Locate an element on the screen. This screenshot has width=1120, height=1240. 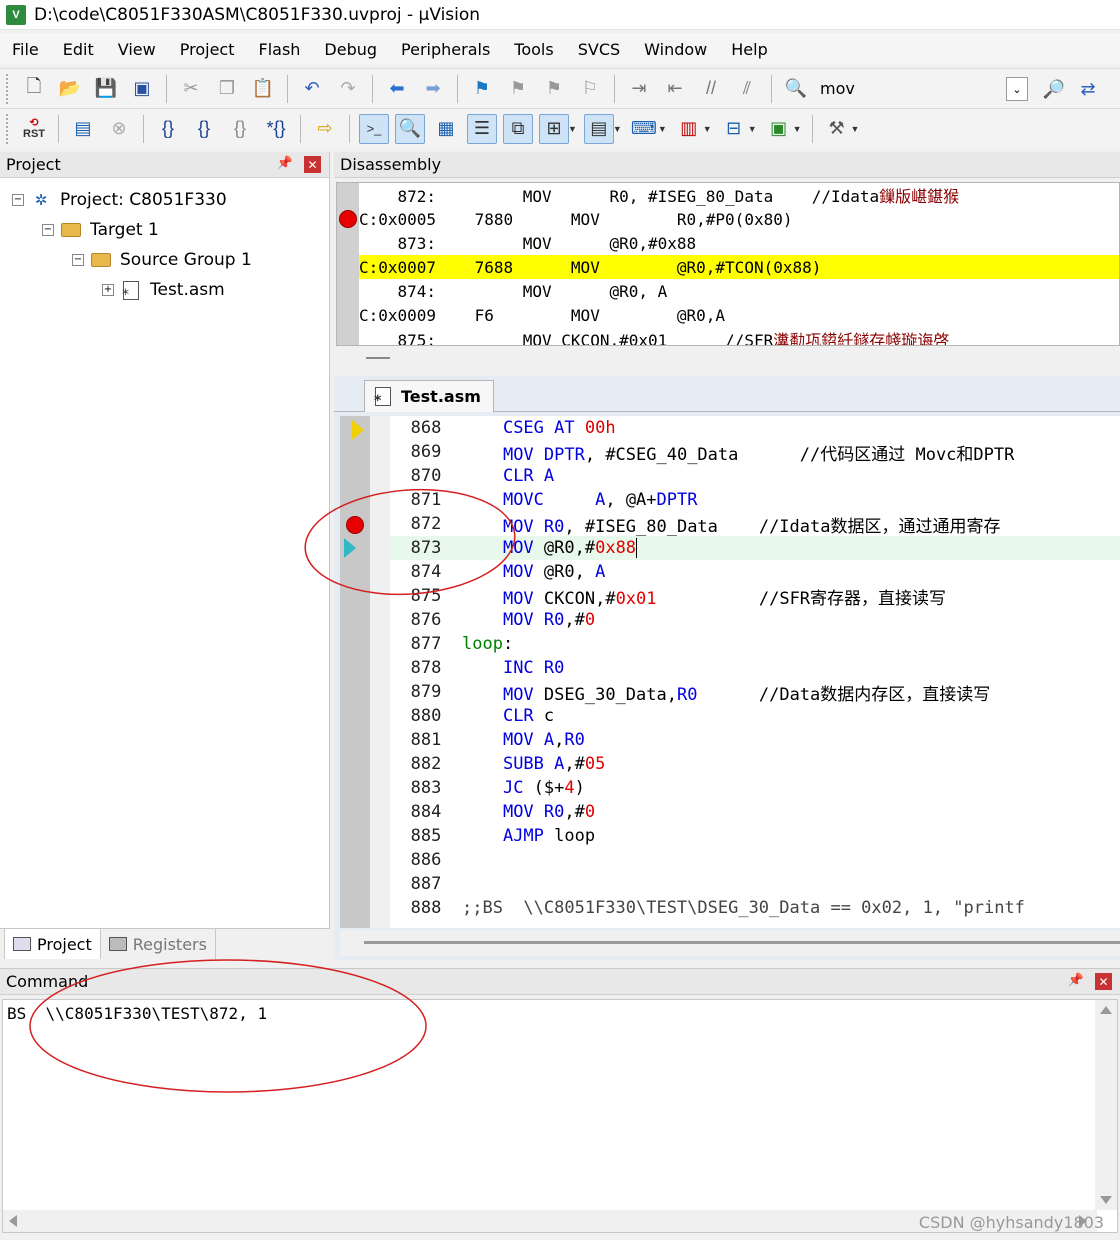
menu-help: Help is located at coordinates (749, 49).